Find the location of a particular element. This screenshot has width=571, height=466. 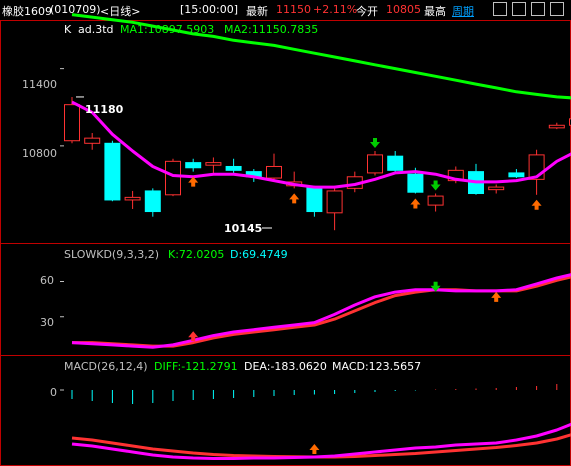

macd-dea-value: DEA:-183.0620 is located at coordinates (285, 366).